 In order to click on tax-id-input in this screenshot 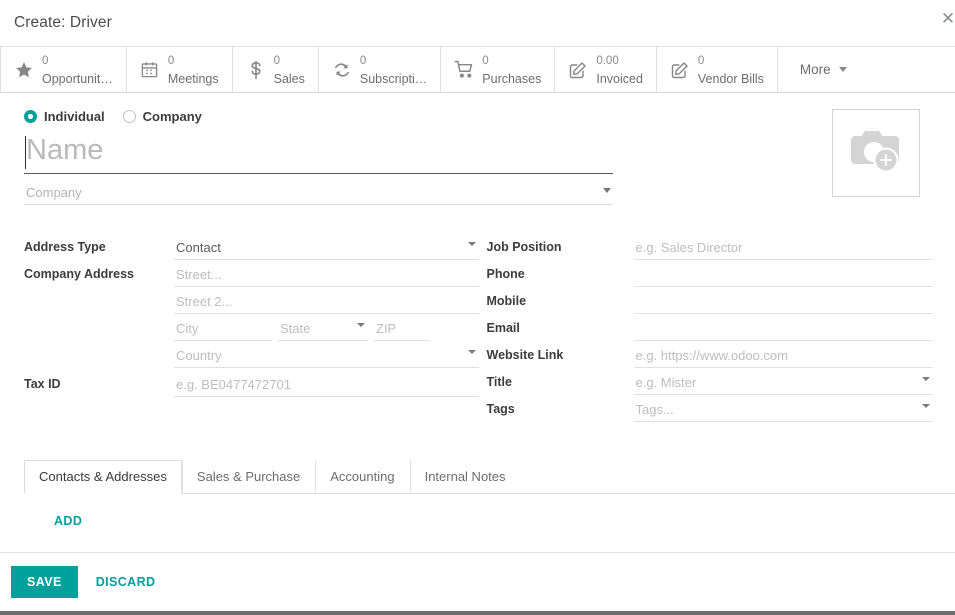, I will do `click(326, 384)`.